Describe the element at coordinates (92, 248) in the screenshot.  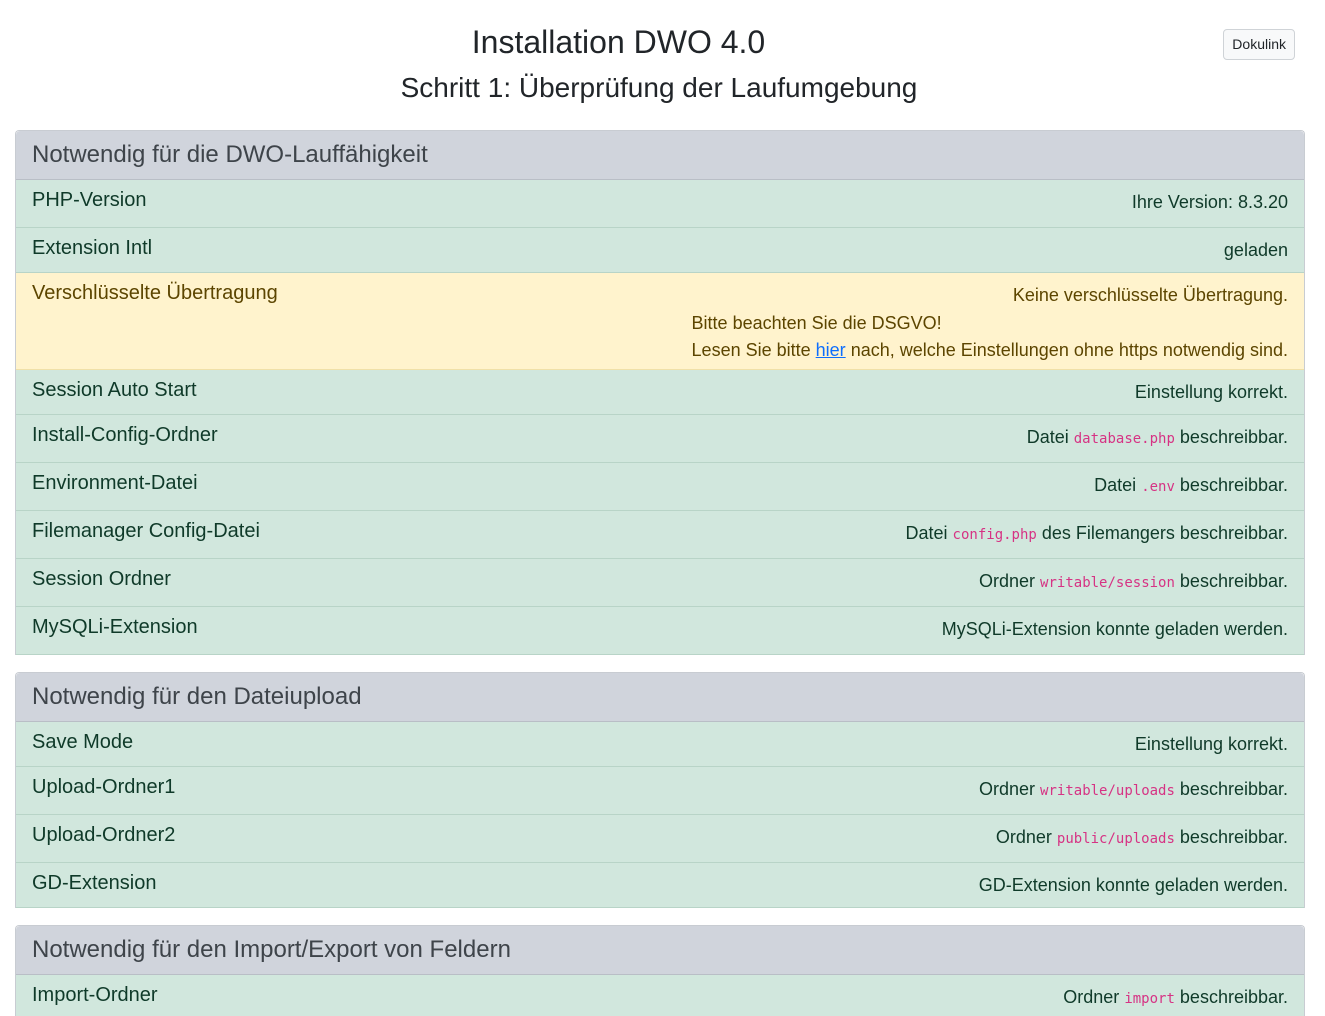
I see `check-label: Extension Intl` at that location.